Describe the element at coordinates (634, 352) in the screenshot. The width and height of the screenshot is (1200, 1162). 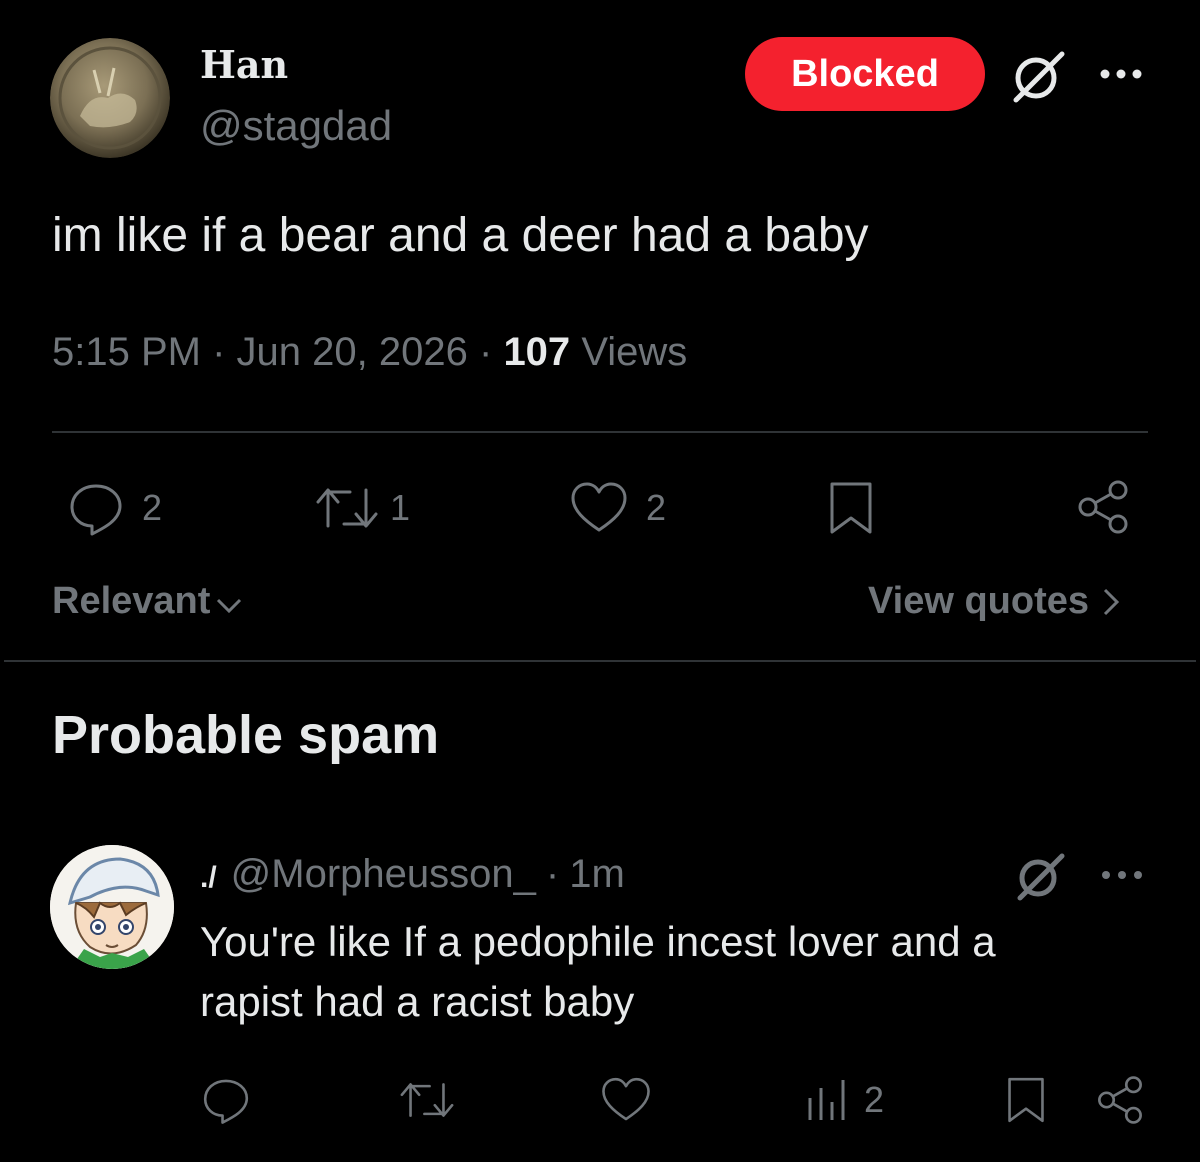
I see `views-label: Views` at that location.